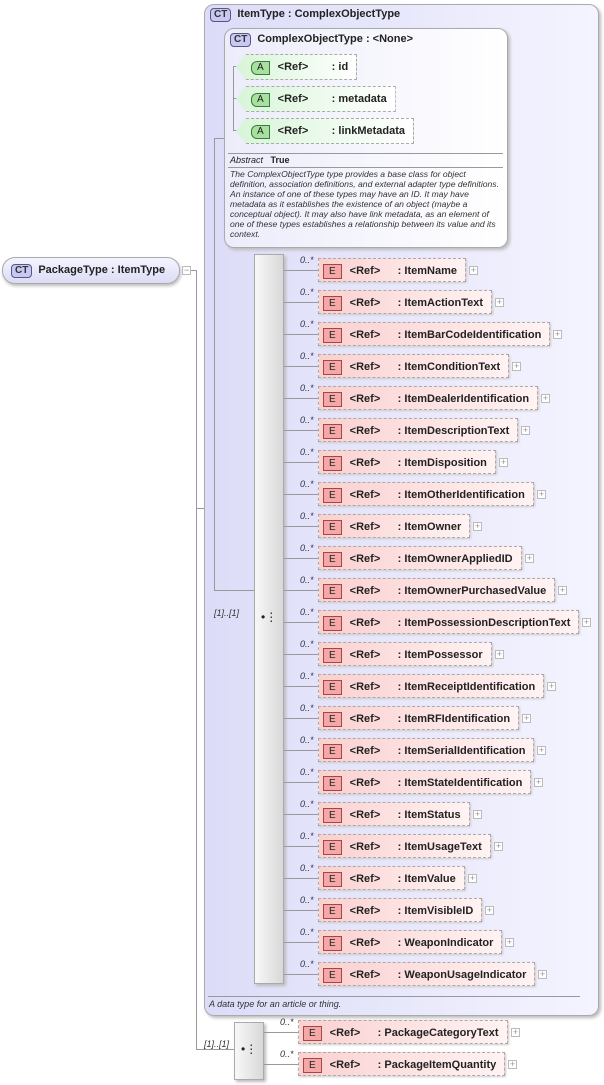 This screenshot has height=1085, width=604. Describe the element at coordinates (391, 878) in the screenshot. I see `element-item-value: E <Ref>: ItemValue` at that location.